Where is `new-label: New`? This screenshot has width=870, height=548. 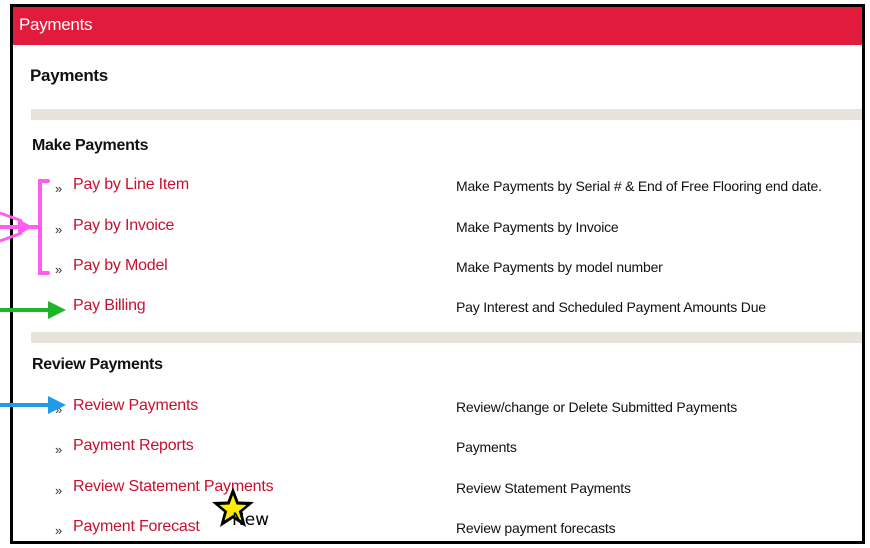 new-label: New is located at coordinates (251, 520).